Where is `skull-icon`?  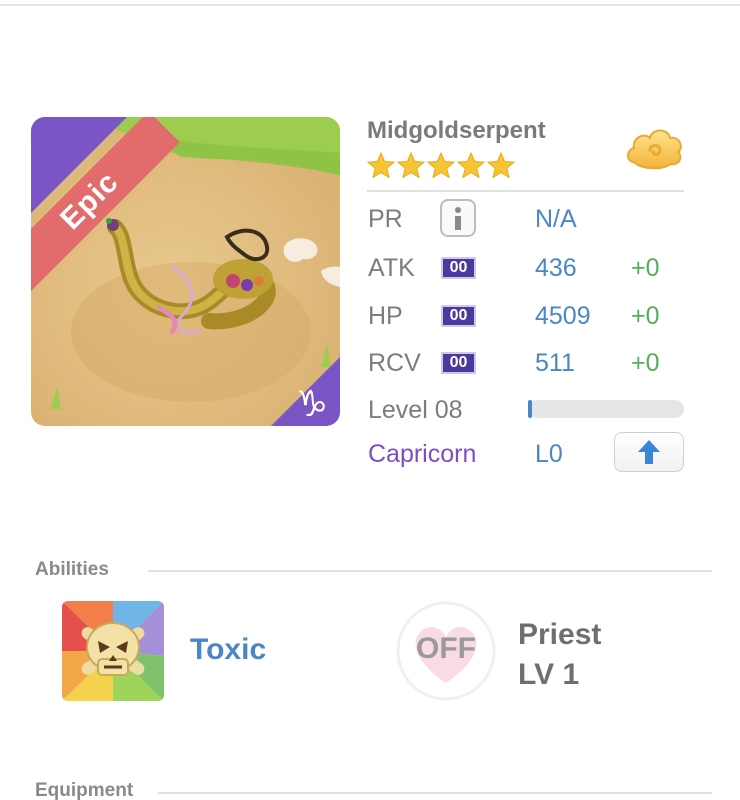
skull-icon is located at coordinates (113, 651).